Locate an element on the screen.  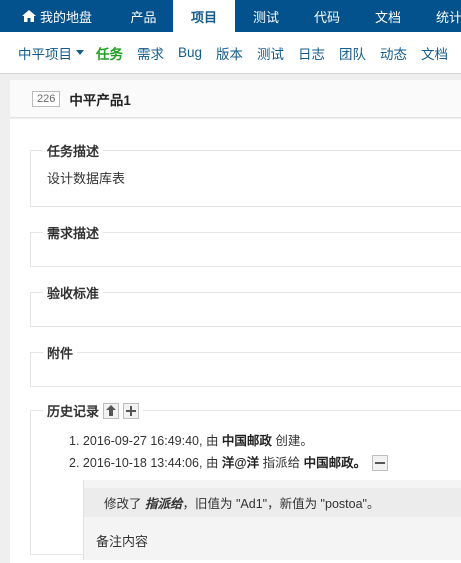
history-change-line: 修改了 指派给，旧值为 "Ad1"，新值为 "postoa"。 is located at coordinates (272, 502).